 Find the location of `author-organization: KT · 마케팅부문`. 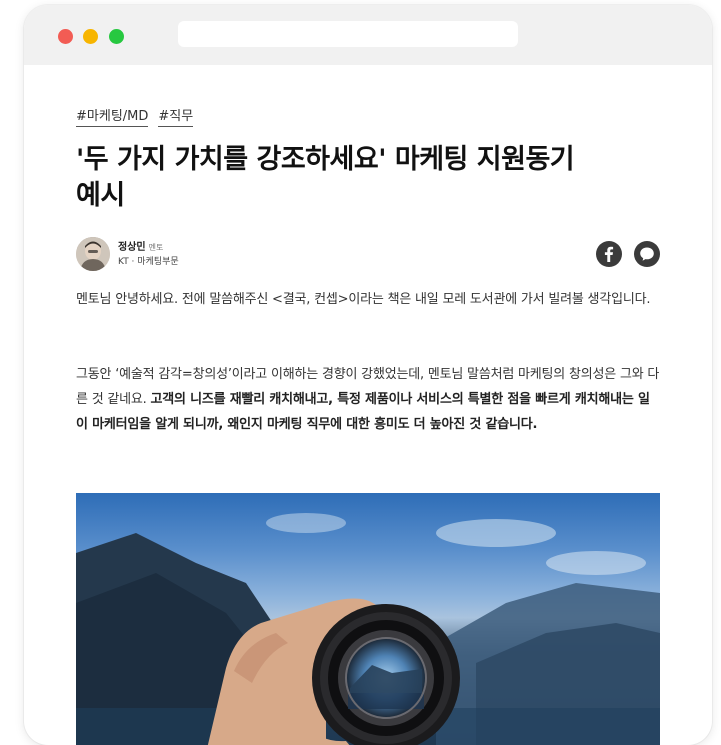

author-organization: KT · 마케팅부문 is located at coordinates (148, 262).